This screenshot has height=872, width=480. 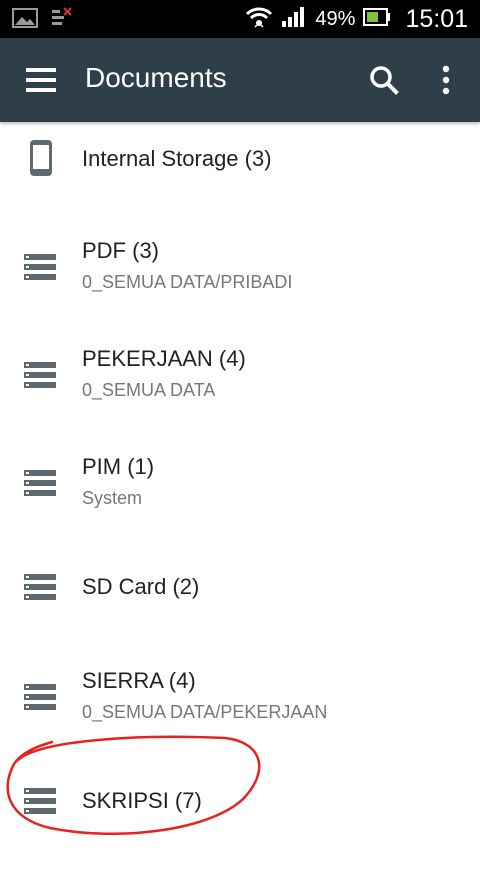 What do you see at coordinates (436, 18) in the screenshot?
I see `clock: 15:01` at bounding box center [436, 18].